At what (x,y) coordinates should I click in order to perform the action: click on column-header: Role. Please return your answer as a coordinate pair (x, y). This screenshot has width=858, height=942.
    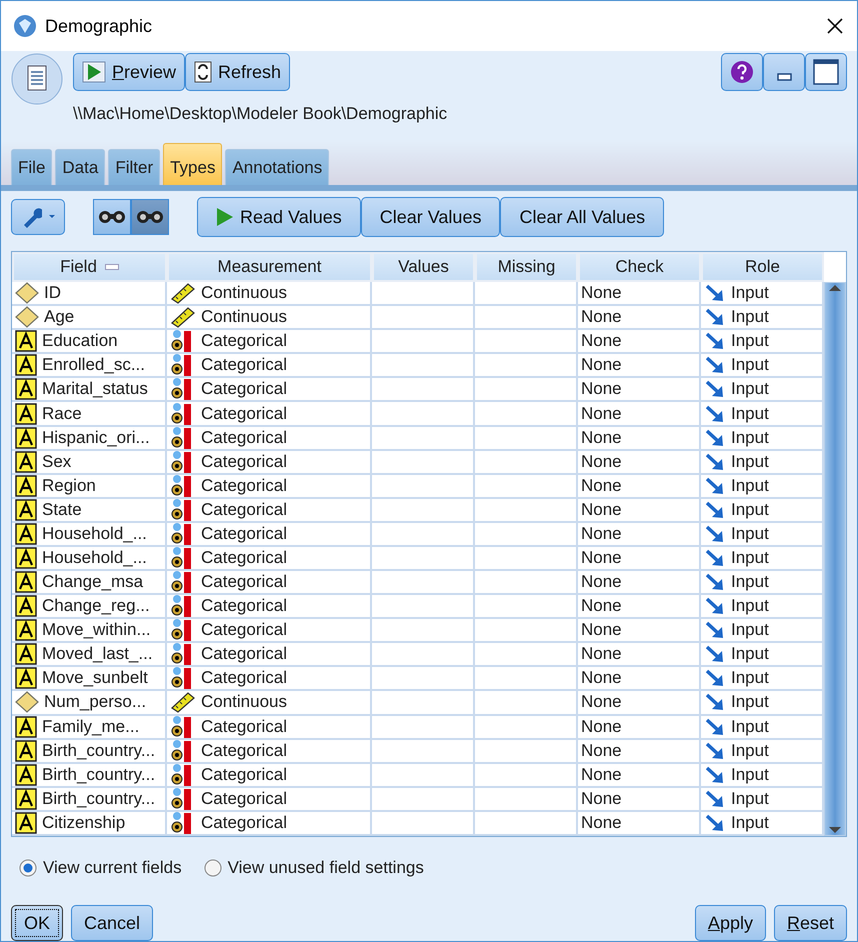
    Looking at the image, I should click on (762, 267).